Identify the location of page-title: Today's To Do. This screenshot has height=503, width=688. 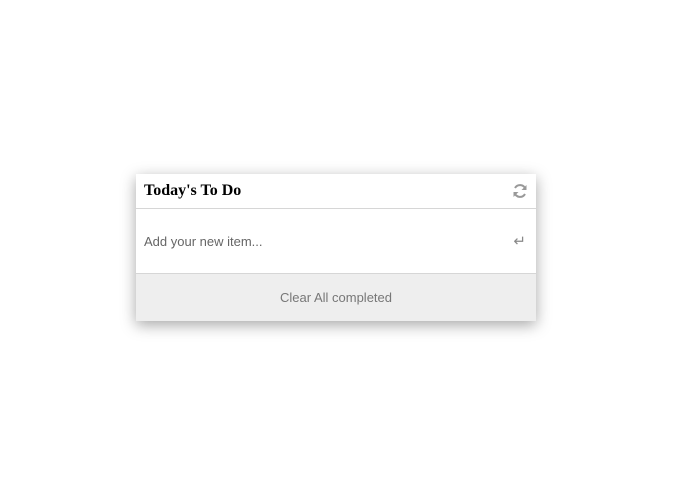
(193, 190).